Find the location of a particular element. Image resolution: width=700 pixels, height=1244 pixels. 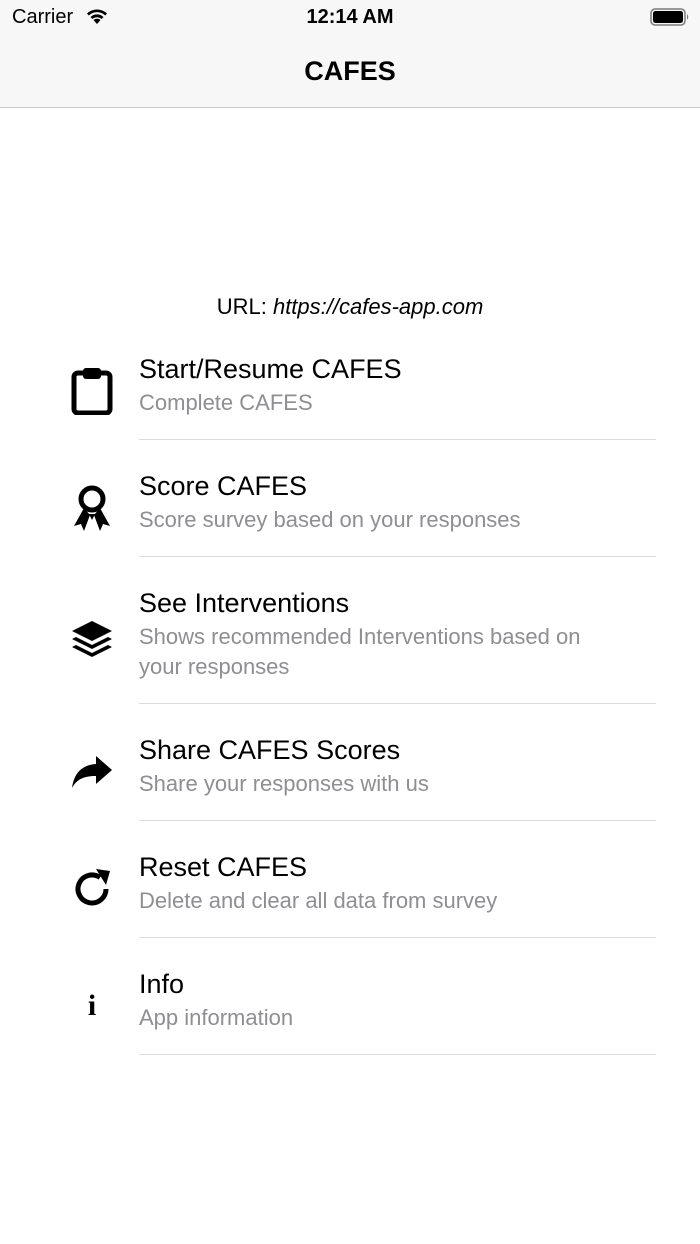

menu-item-info: i Info App information is located at coordinates (350, 1011).